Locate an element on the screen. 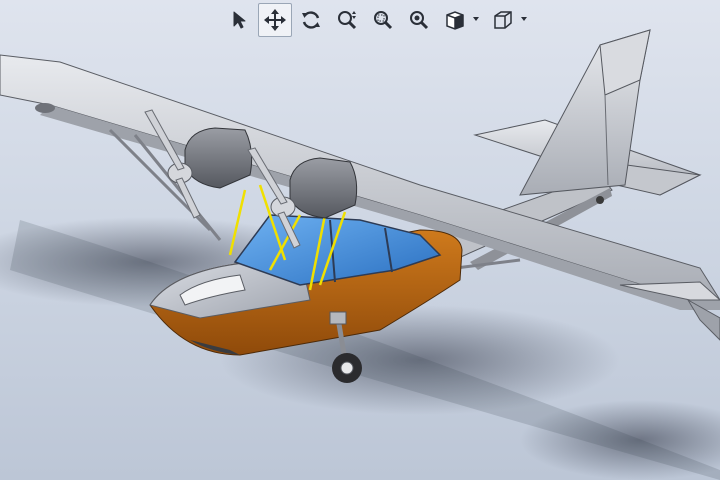 This screenshot has height=480, width=720. zoom-in-out-icon is located at coordinates (347, 20).